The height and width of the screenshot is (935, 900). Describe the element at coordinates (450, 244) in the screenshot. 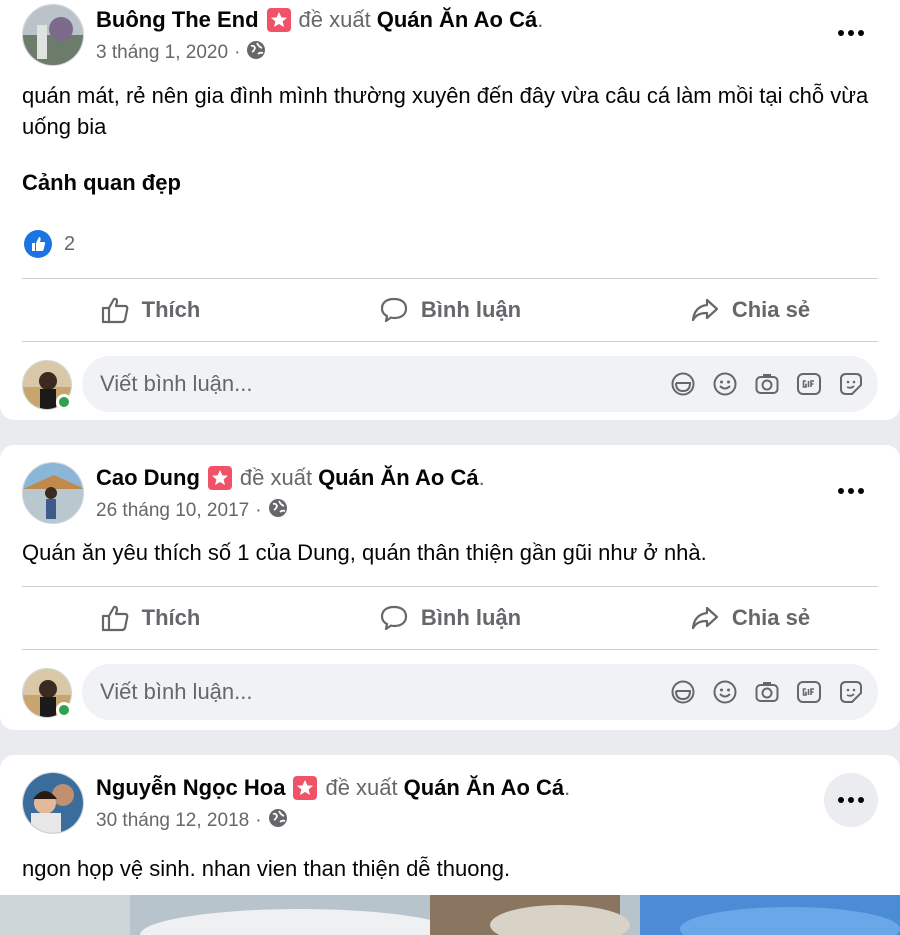

I see `reactions-summary: 2` at that location.